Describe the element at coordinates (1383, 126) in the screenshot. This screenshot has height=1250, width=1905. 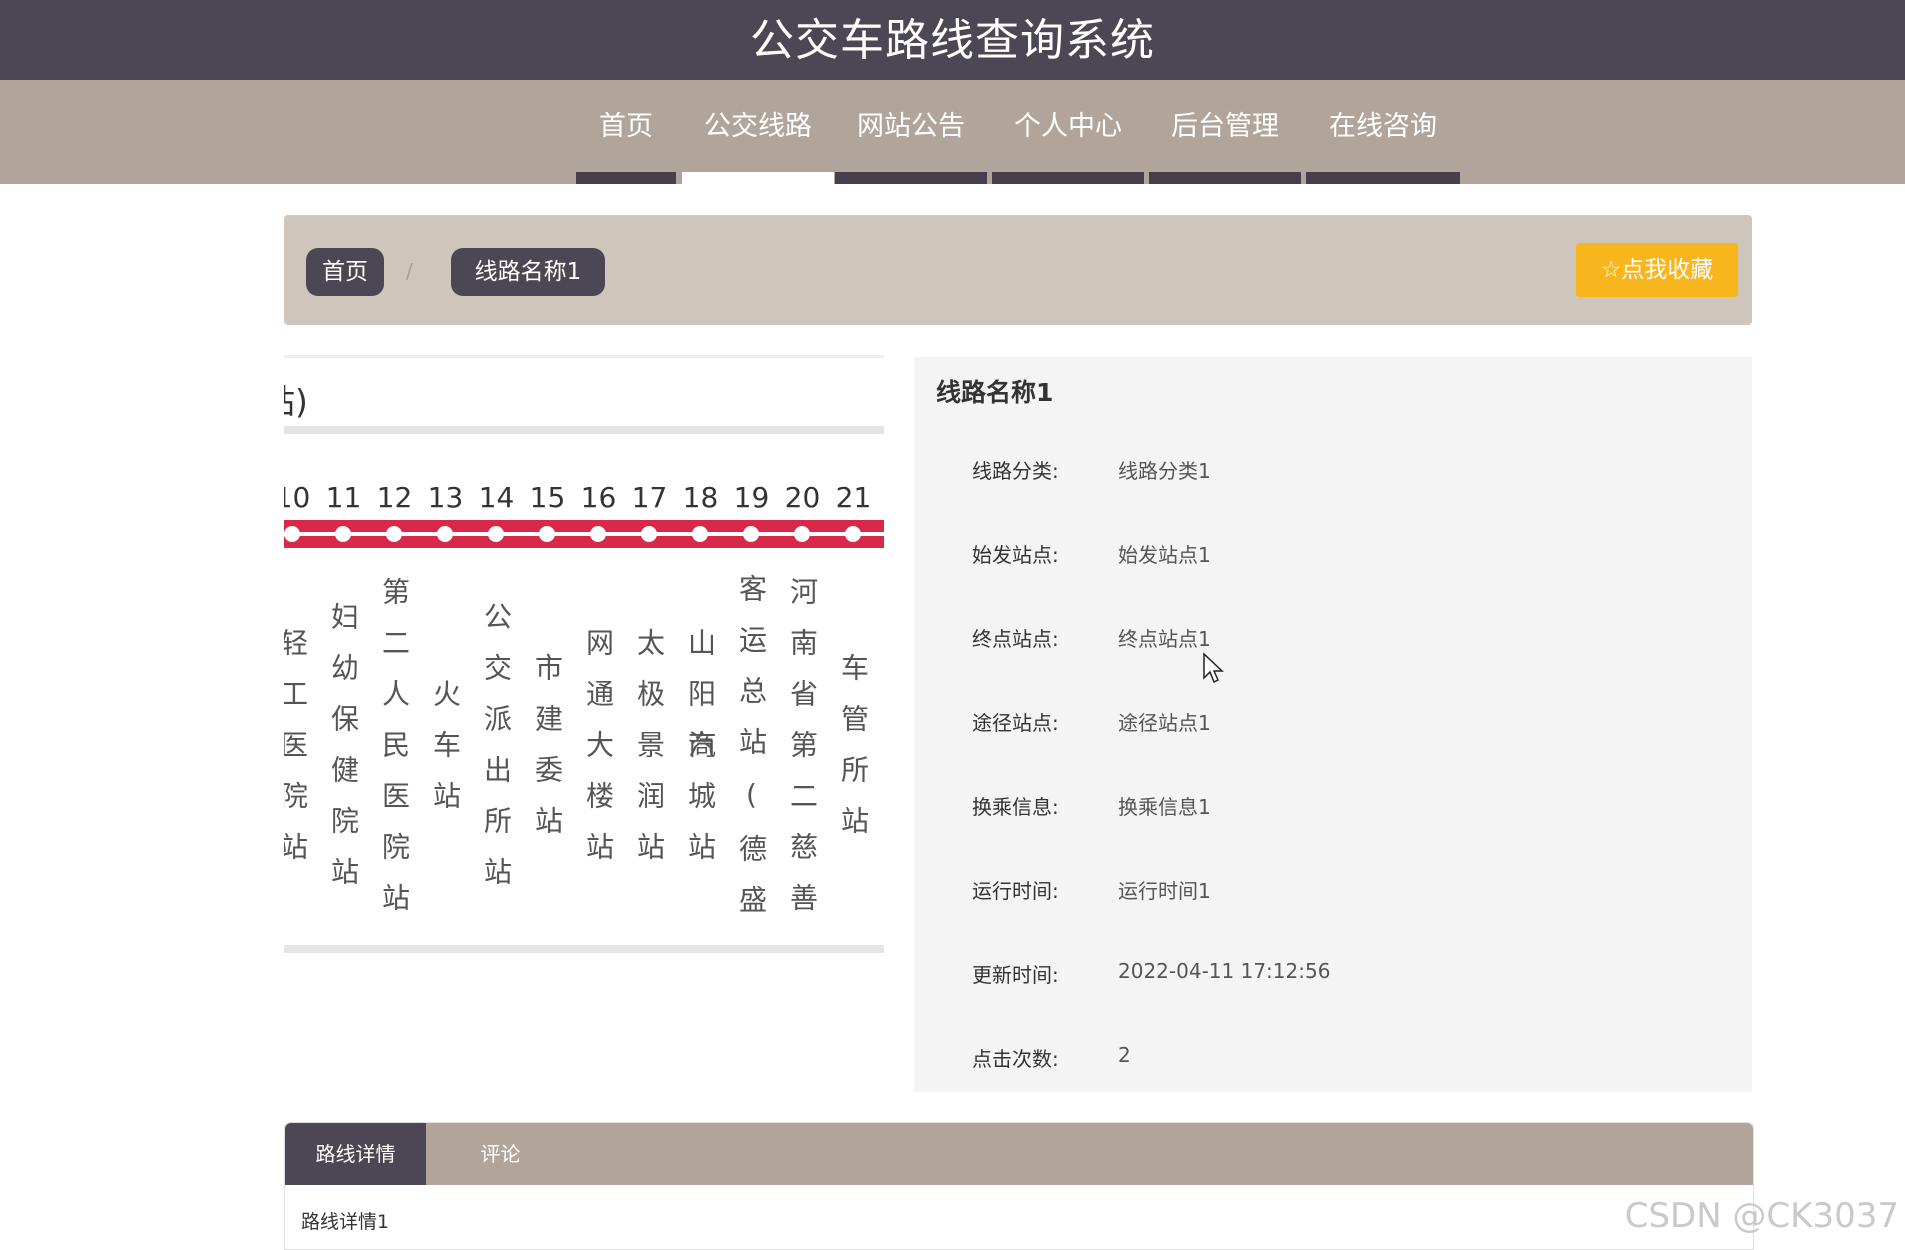
I see `nav-item-label: 在线咨询` at that location.